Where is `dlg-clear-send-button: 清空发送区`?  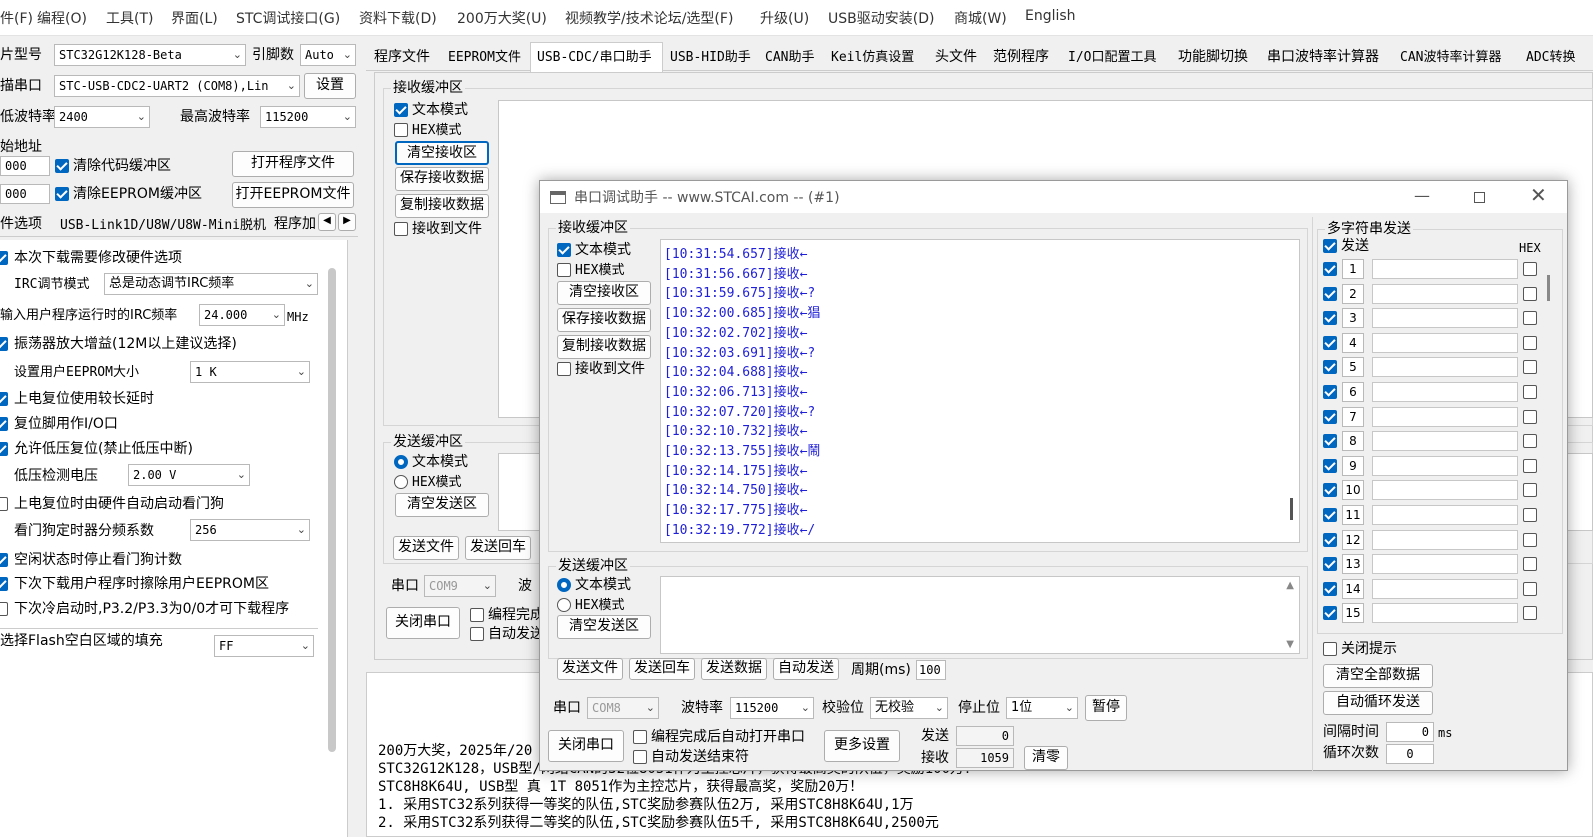 dlg-clear-send-button: 清空发送区 is located at coordinates (604, 627).